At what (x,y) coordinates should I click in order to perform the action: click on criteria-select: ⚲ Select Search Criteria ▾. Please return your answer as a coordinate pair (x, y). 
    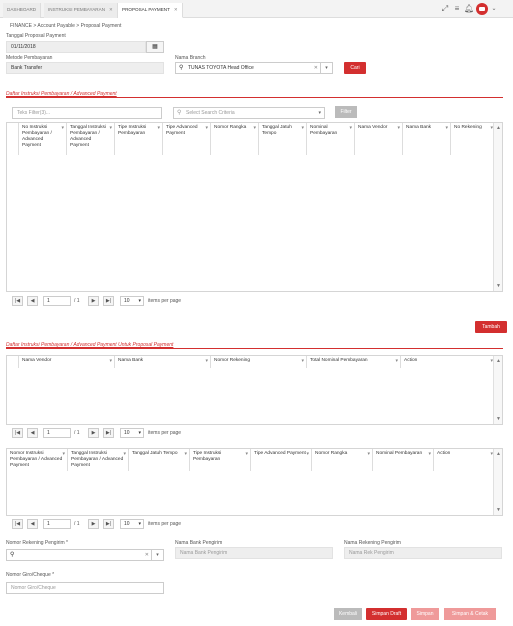
    Looking at the image, I should click on (249, 113).